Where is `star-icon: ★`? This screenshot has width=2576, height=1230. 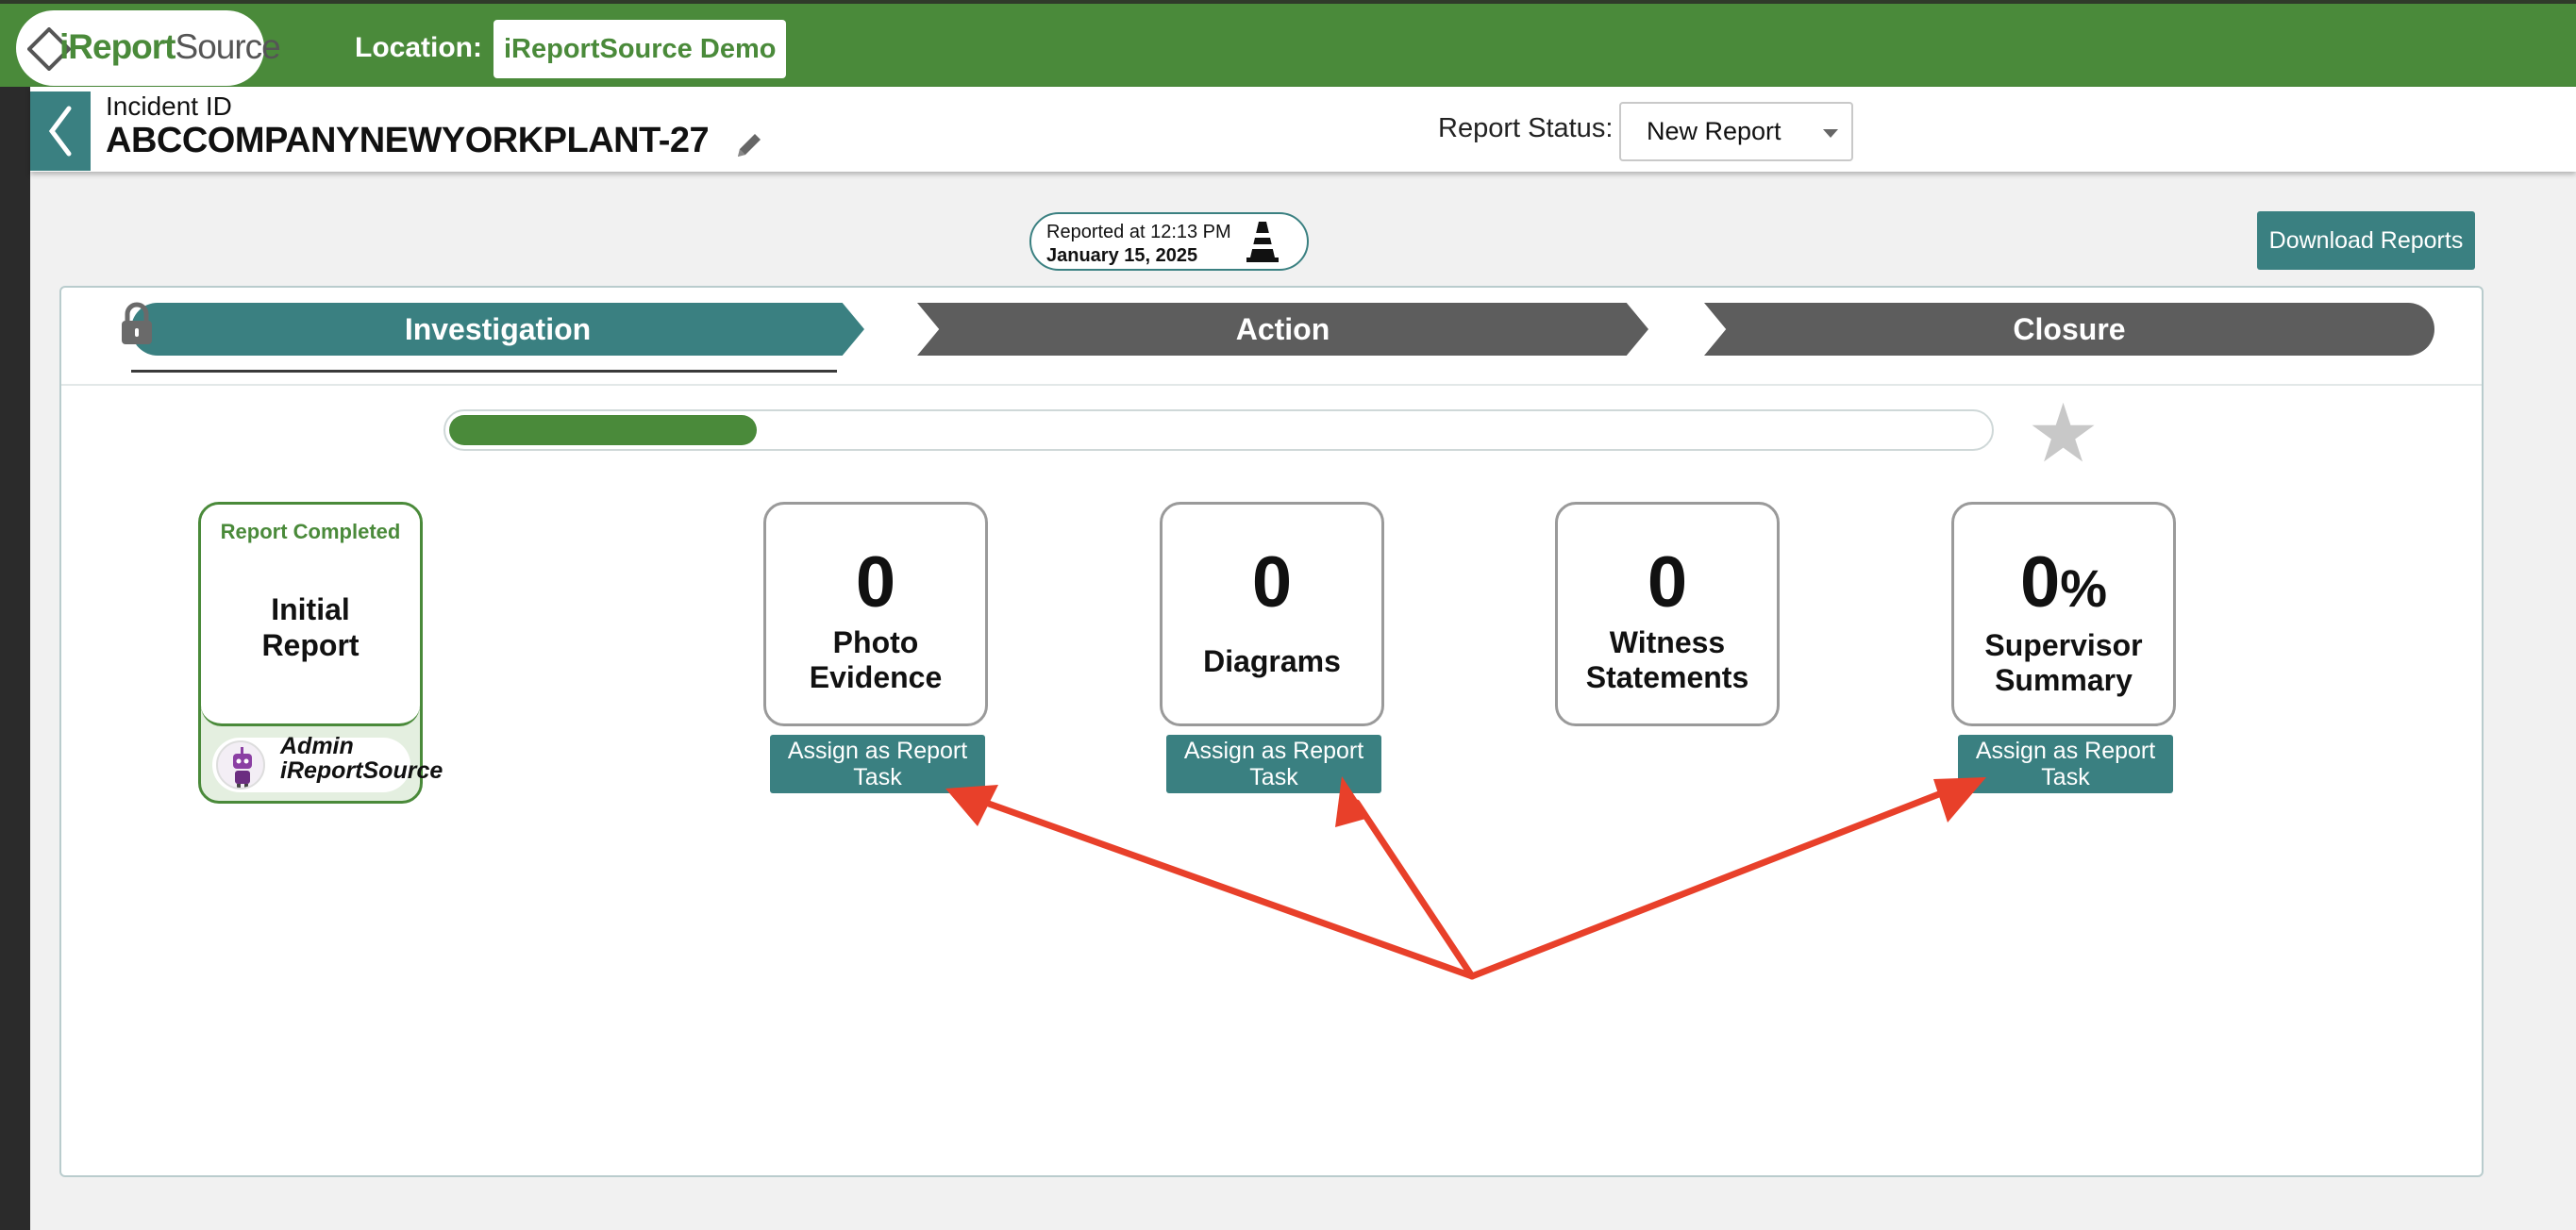 star-icon: ★ is located at coordinates (2063, 433).